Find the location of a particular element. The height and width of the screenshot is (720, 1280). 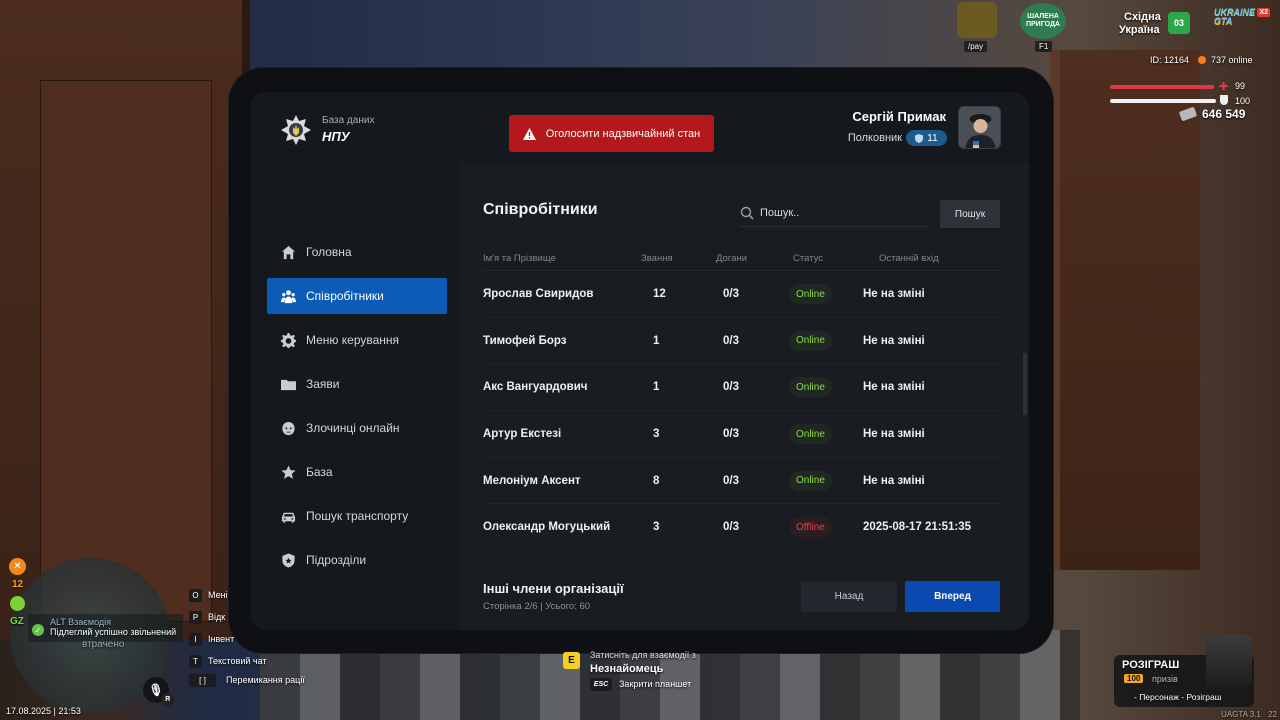

giveaway-sub: - Персонаж - Розіграш is located at coordinates (1178, 697).